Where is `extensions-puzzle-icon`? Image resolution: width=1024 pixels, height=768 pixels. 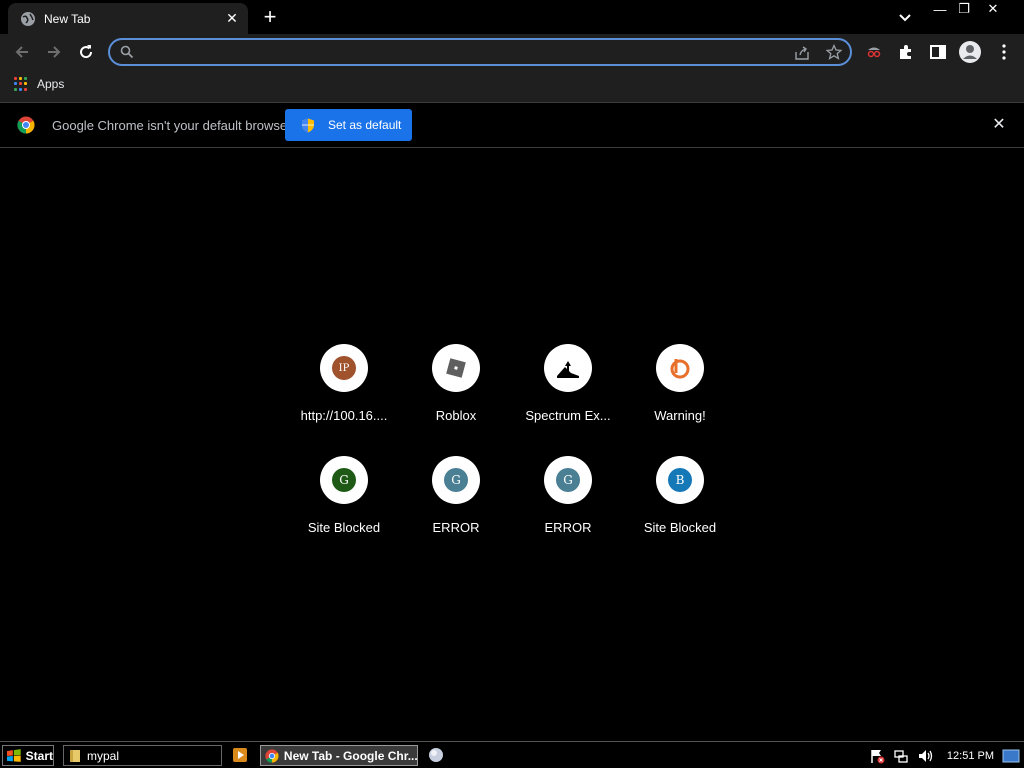
extensions-puzzle-icon is located at coordinates (906, 52).